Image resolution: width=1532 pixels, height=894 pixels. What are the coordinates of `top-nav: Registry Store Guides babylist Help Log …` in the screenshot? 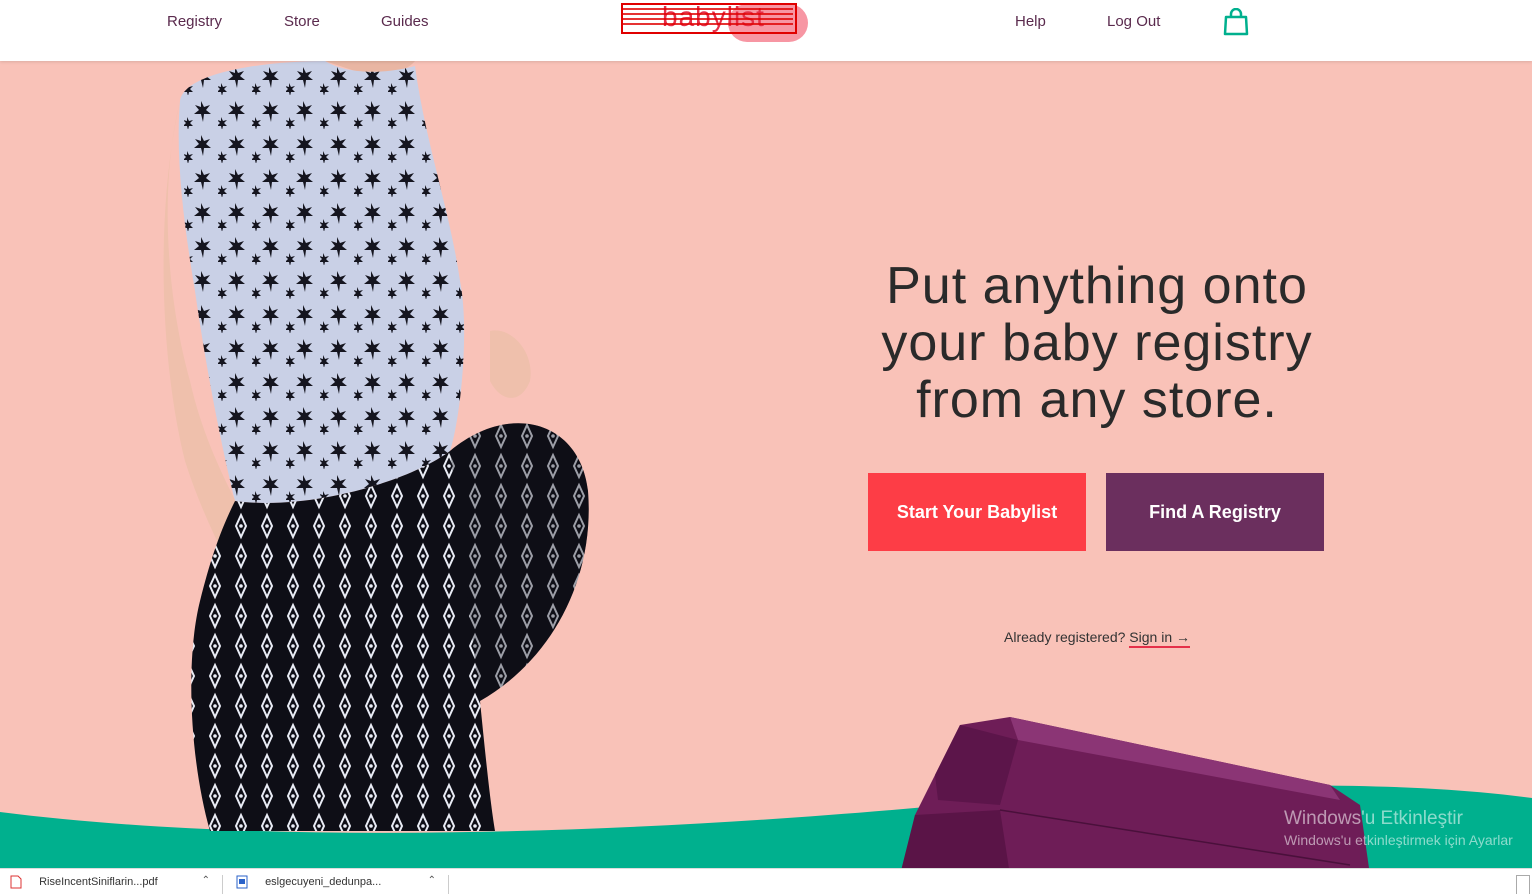 It's located at (766, 30).